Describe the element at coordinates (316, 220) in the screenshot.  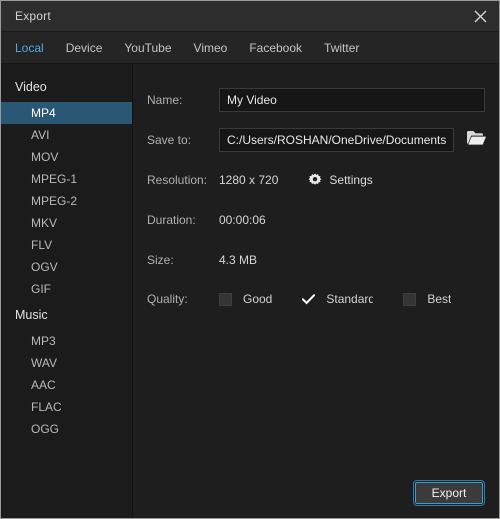
I see `duration-row: Duration: 00:00:06` at that location.